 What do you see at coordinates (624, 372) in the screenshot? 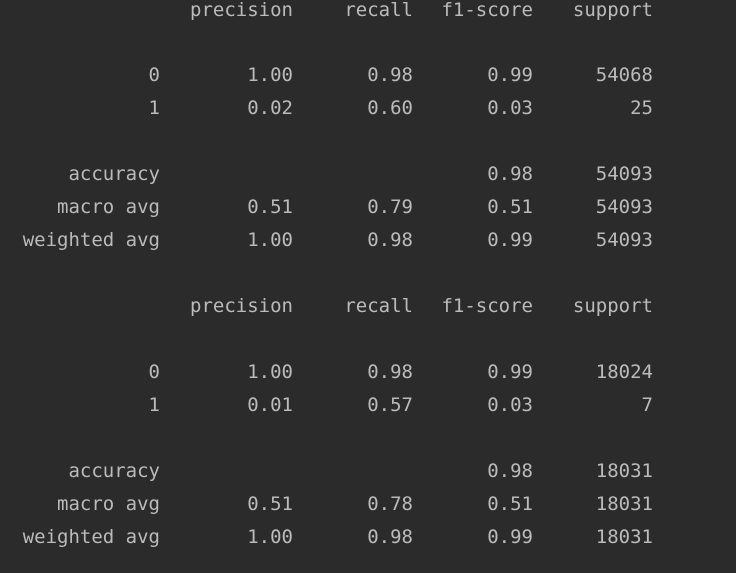
I see `support-value: 18024` at bounding box center [624, 372].